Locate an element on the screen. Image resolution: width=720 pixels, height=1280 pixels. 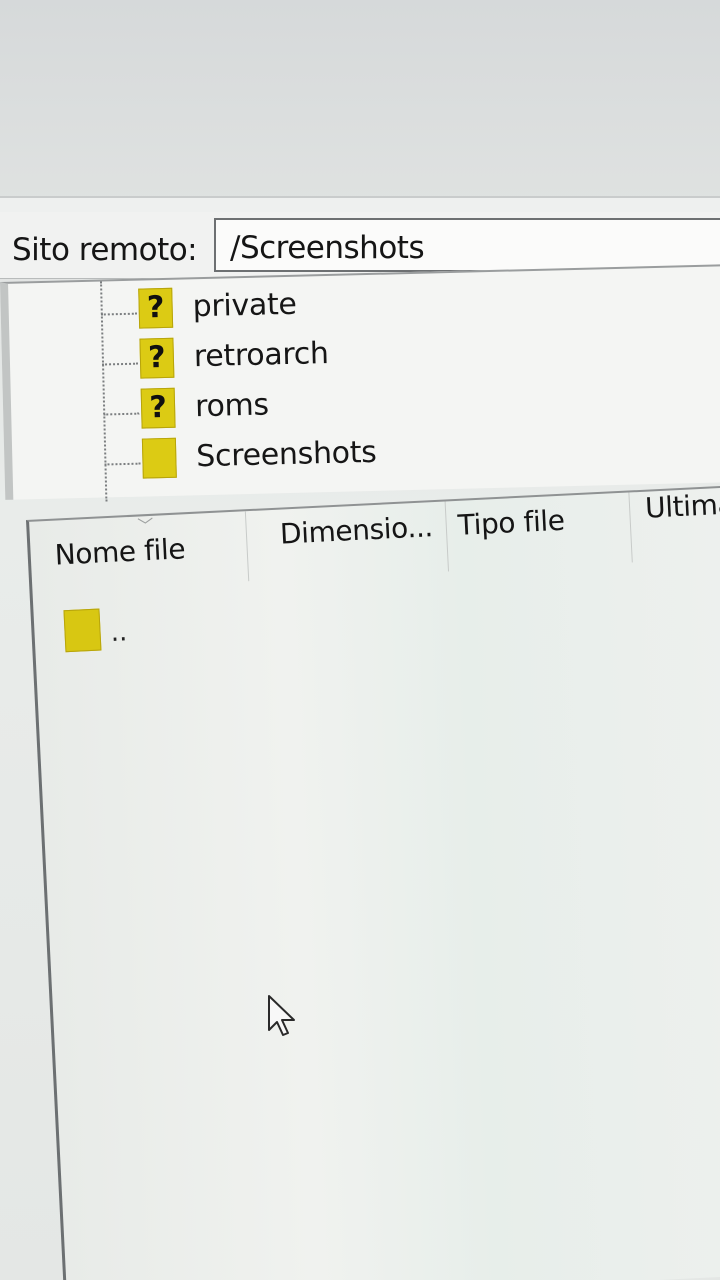
mouse-pointer-icon is located at coordinates (281, 1015).